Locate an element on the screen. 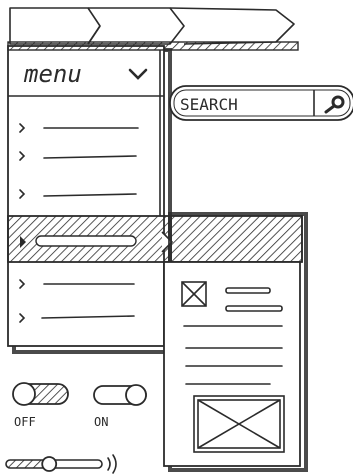  toggle-on is located at coordinates (120, 395).